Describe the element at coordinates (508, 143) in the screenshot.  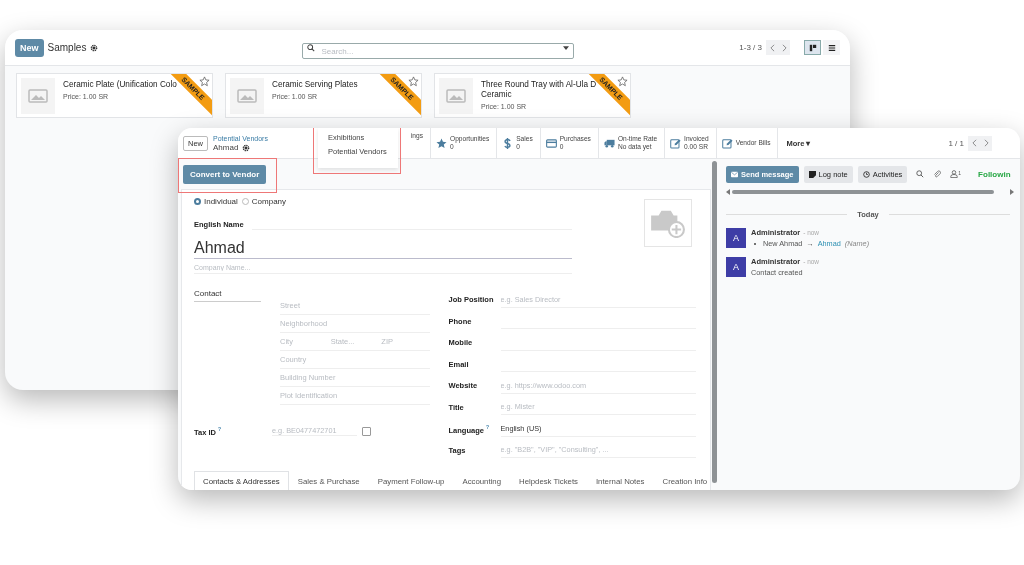
I see `dollar-icon` at that location.